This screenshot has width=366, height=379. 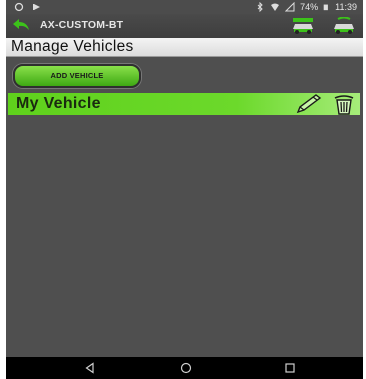 What do you see at coordinates (19, 7) in the screenshot?
I see `notification-icon` at bounding box center [19, 7].